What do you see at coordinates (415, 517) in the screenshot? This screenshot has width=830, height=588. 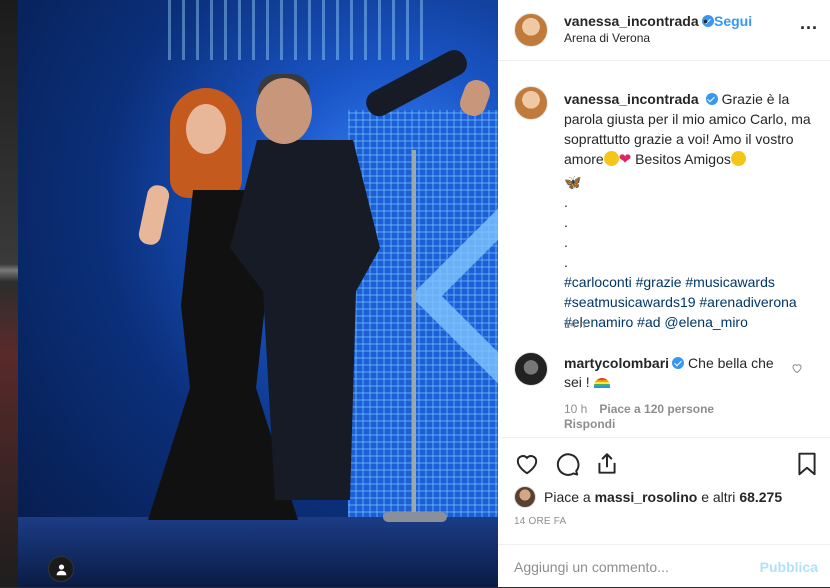 I see `mic-stand-base` at bounding box center [415, 517].